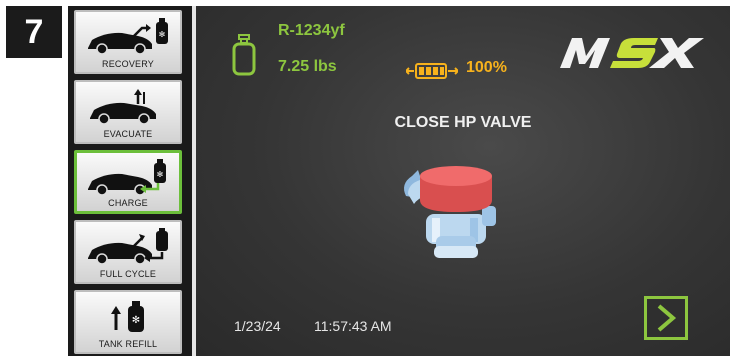 The width and height of the screenshot is (733, 360). Describe the element at coordinates (463, 122) in the screenshot. I see `instruction-text: CLOSE HP VALVE` at that location.